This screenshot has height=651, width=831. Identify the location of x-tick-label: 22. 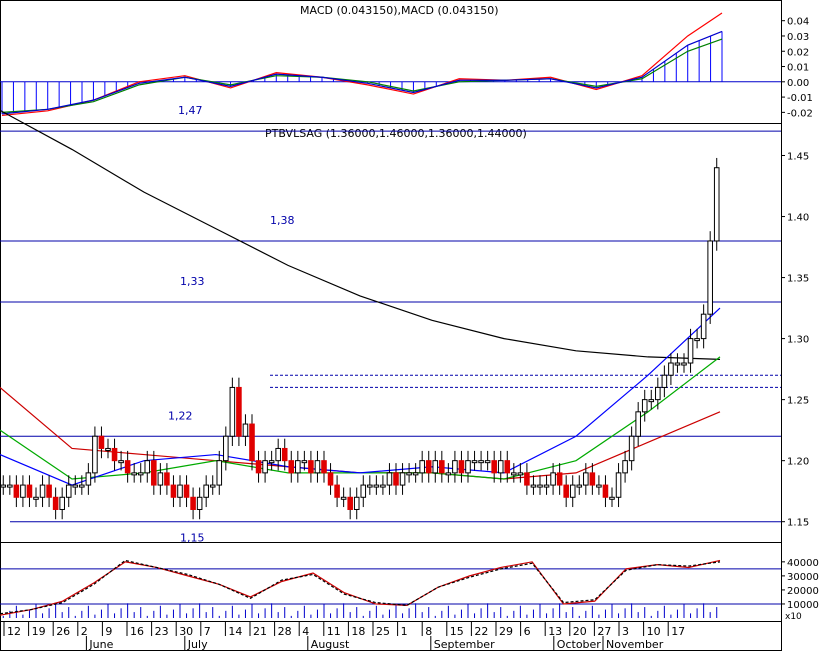
(481, 631).